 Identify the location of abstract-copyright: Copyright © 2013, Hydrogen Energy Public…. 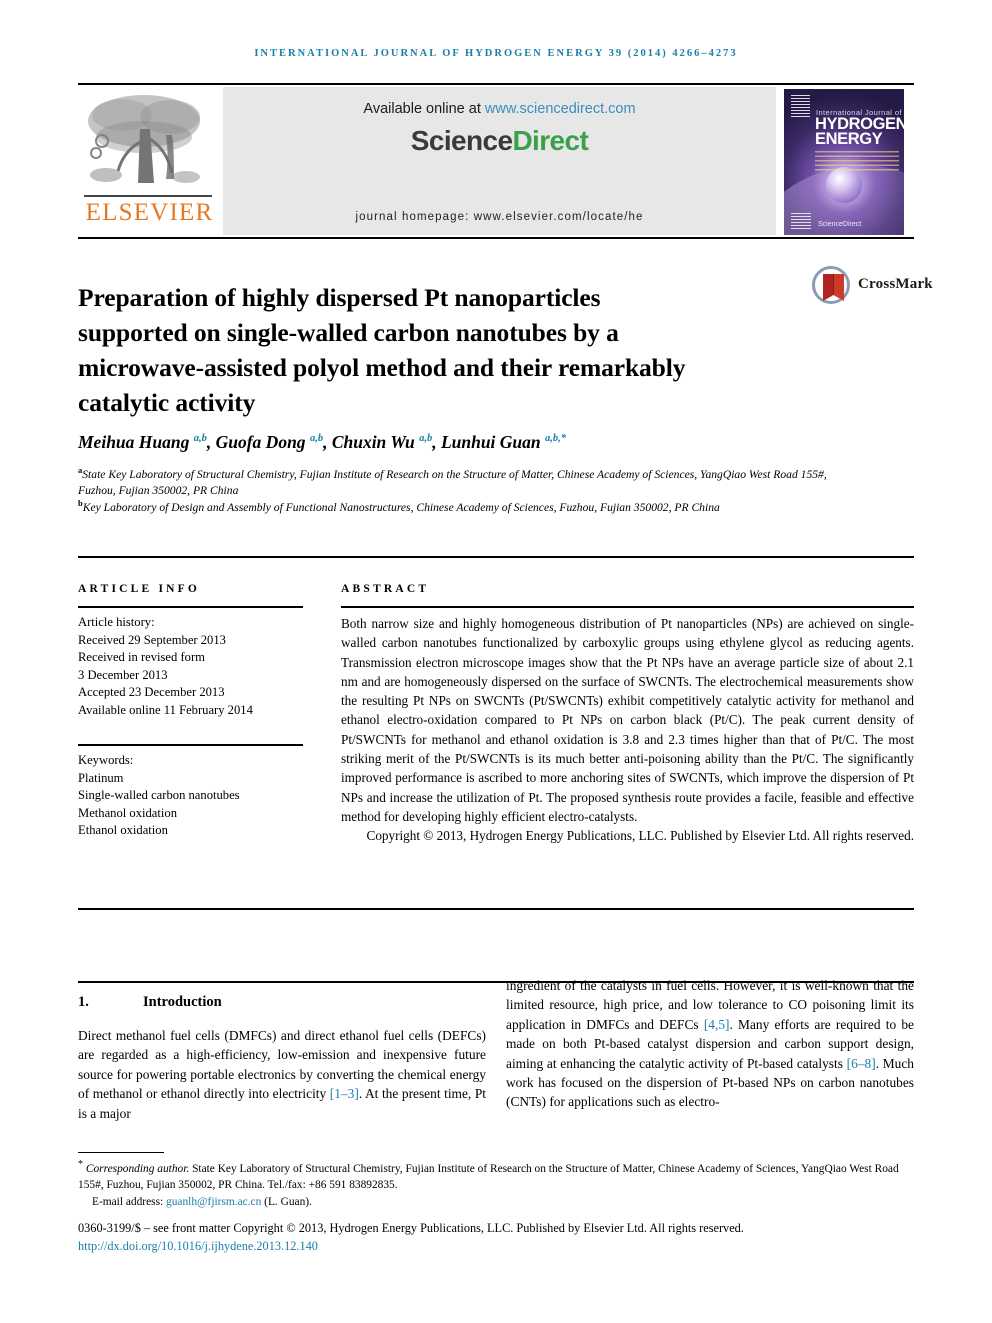
(640, 836).